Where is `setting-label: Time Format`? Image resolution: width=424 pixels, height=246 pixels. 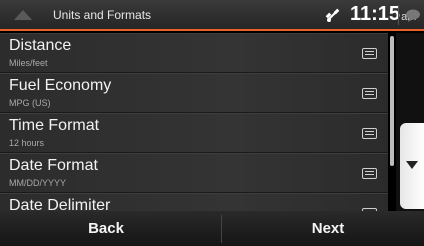
setting-label: Time Format is located at coordinates (54, 125).